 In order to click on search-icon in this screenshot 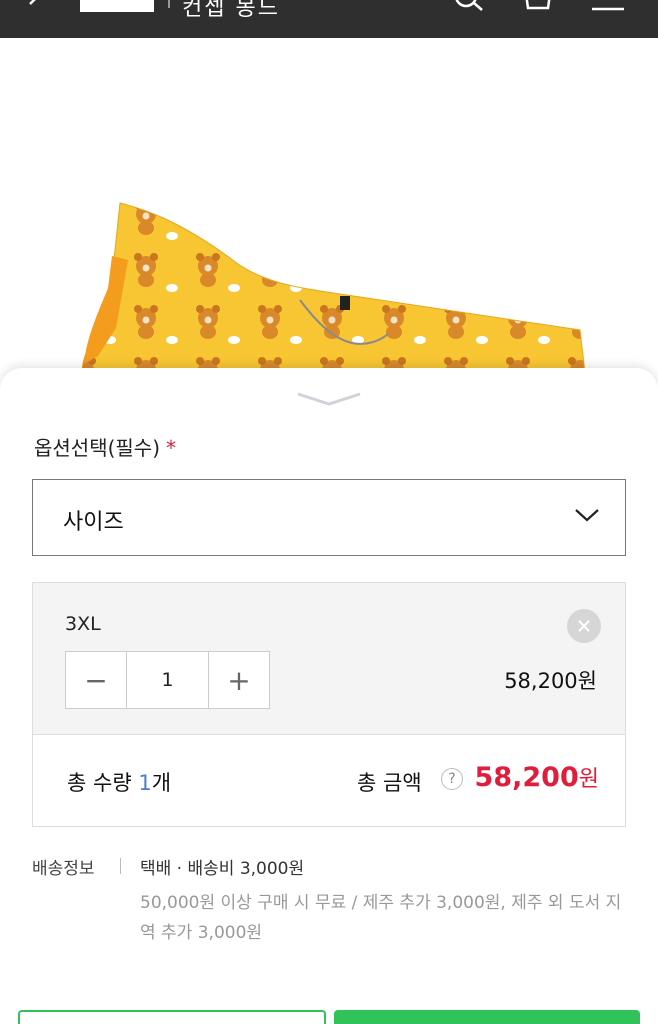, I will do `click(470, 9)`.